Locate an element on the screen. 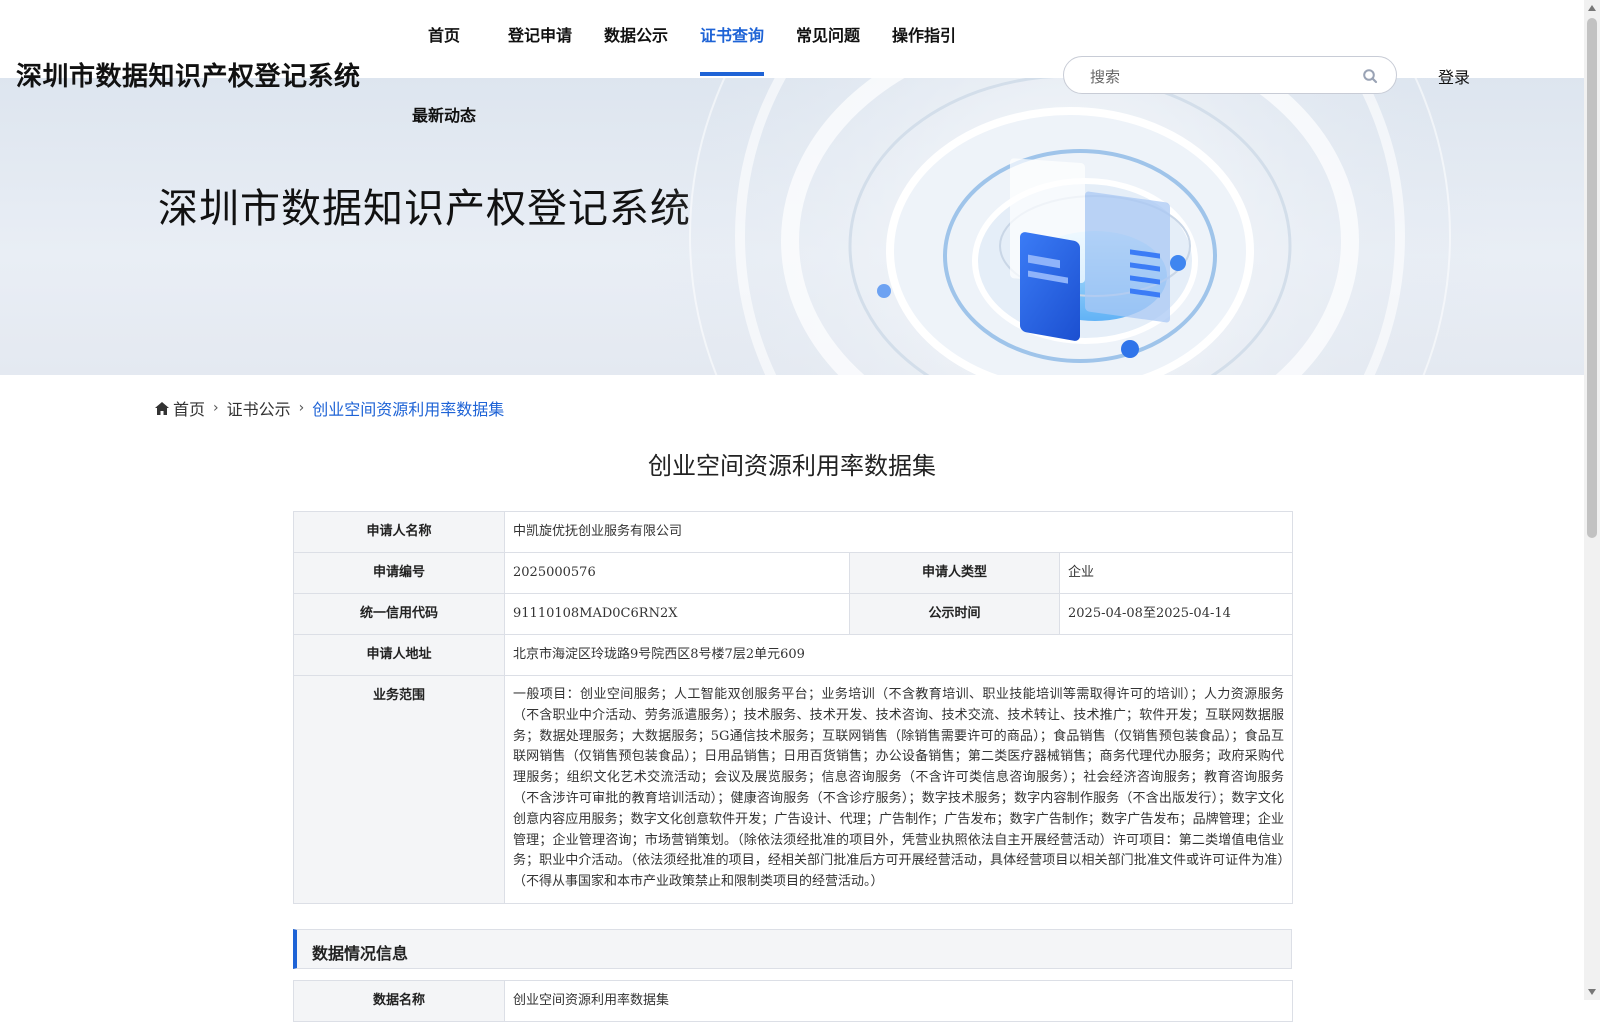 Image resolution: width=1600 pixels, height=1022 pixels. table-row: 申请人名称 中凯旋优抚创业服务有限公司 is located at coordinates (793, 532).